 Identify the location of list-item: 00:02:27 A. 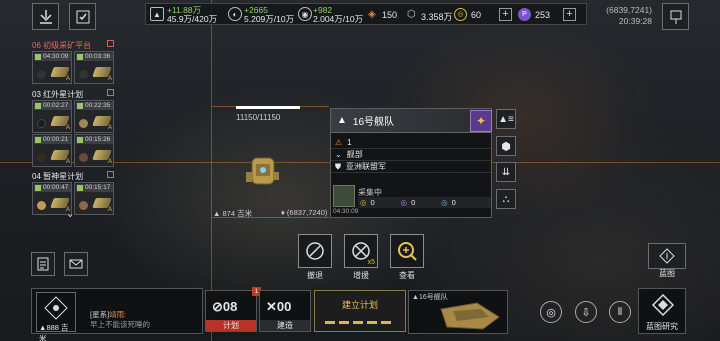
(52, 116).